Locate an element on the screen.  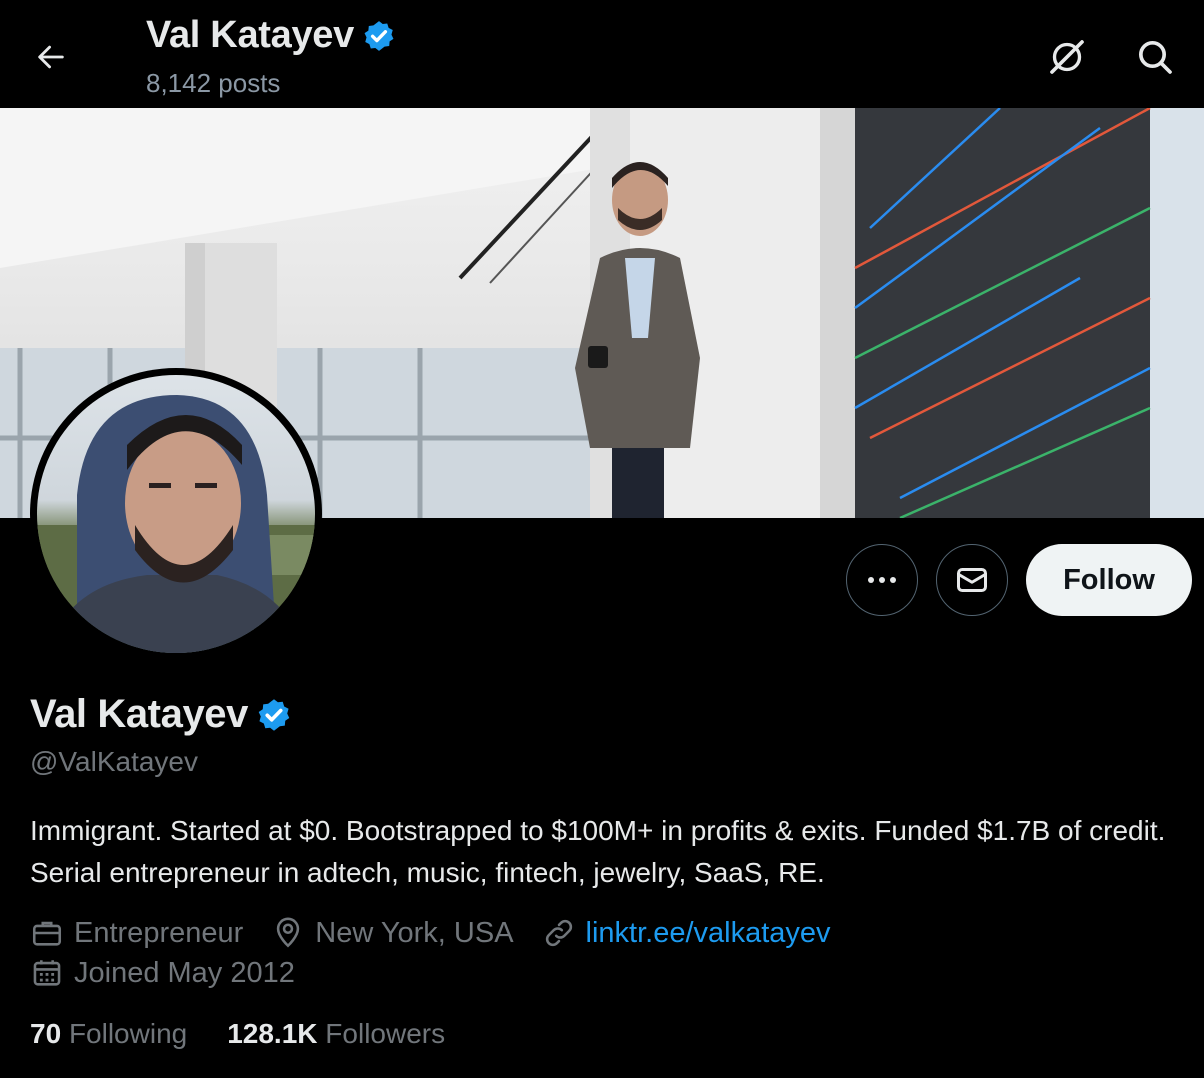
back-arrow-icon is located at coordinates (51, 57).